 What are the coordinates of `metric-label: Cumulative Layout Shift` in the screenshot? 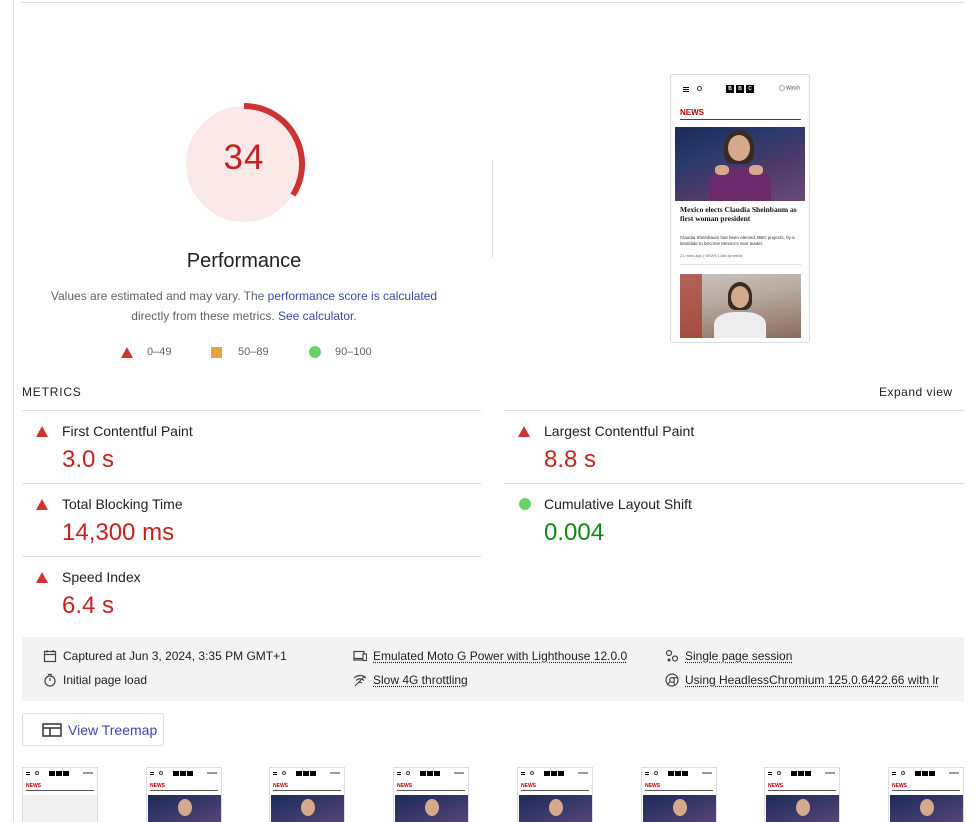 It's located at (618, 504).